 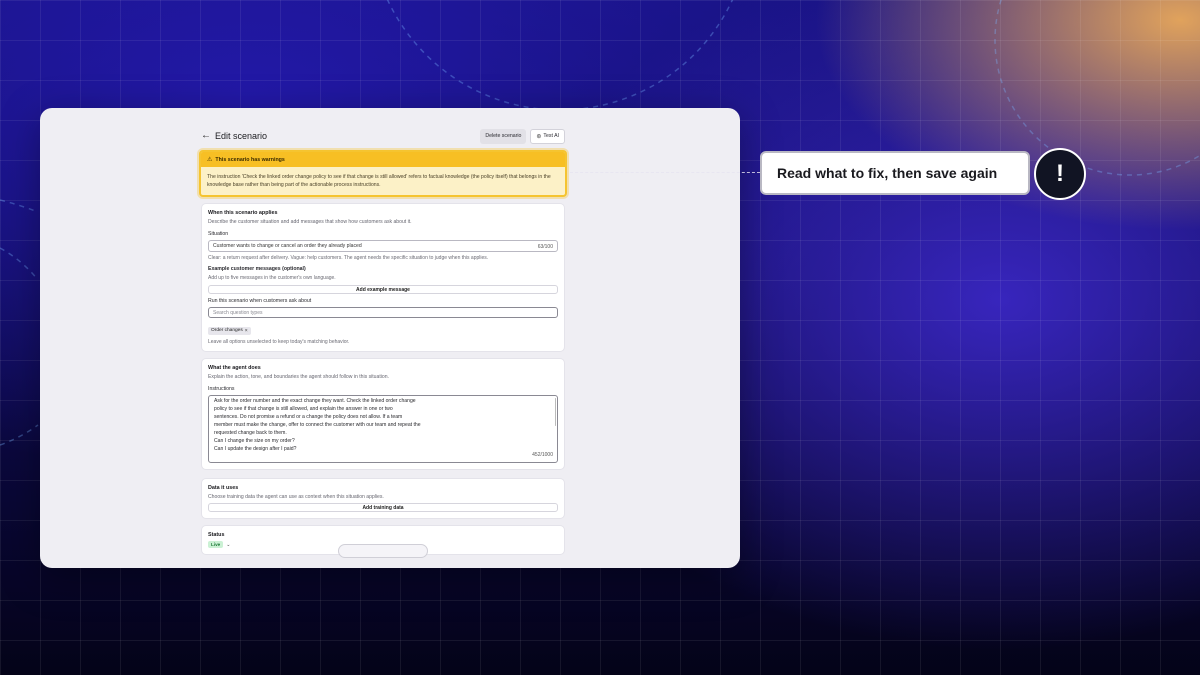 What do you see at coordinates (227, 331) in the screenshot?
I see `chip-label: Order changes` at bounding box center [227, 331].